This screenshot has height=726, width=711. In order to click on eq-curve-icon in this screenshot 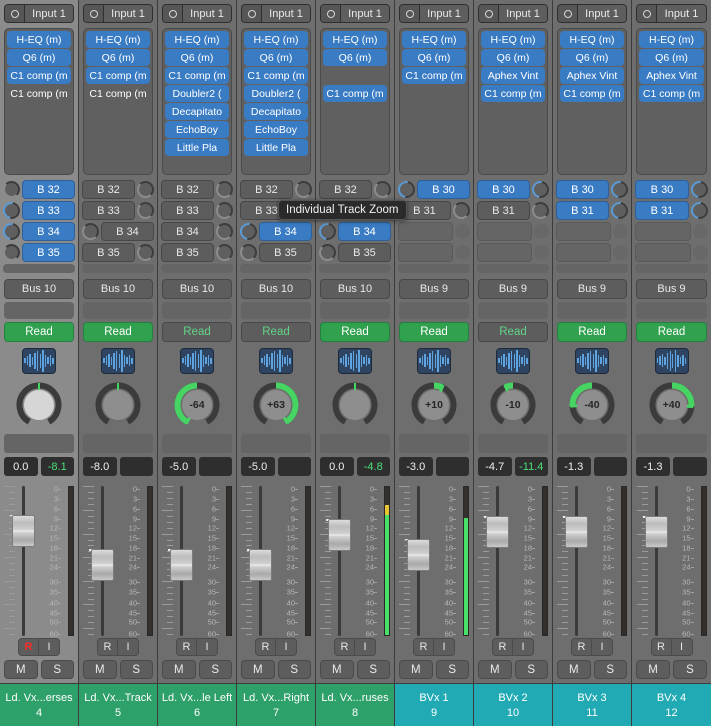, I will do `click(197, 360)`.